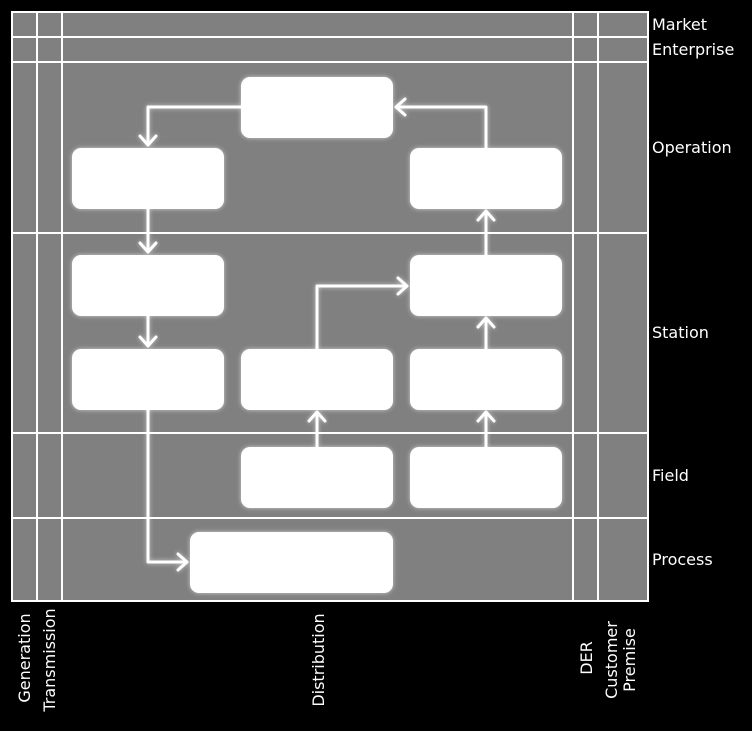  What do you see at coordinates (682, 559) in the screenshot?
I see `zone-label-process: Process` at bounding box center [682, 559].